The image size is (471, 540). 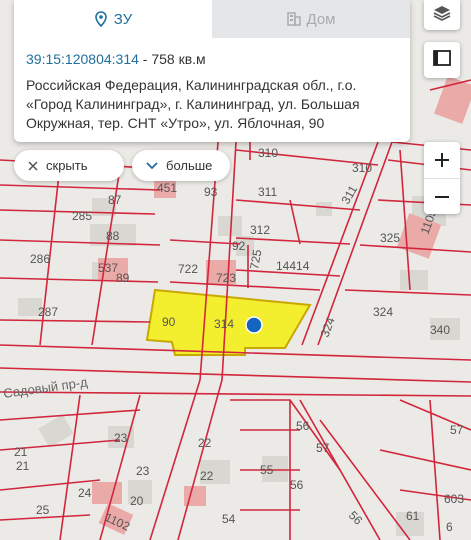 I want to click on tab-house: Дом, so click(x=311, y=19).